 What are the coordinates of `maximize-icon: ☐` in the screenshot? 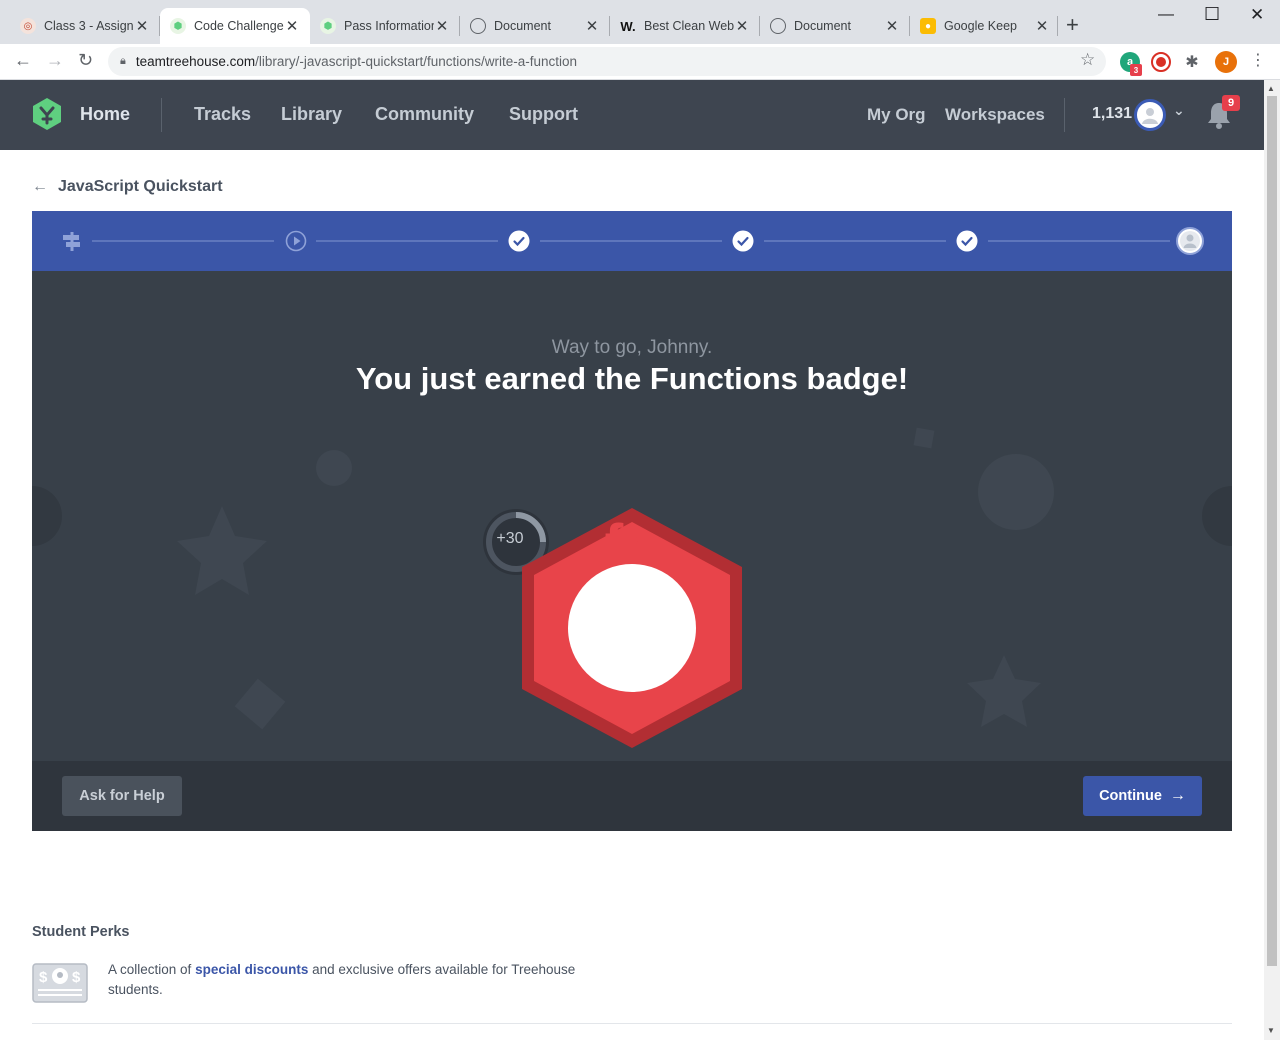 It's located at (1212, 14).